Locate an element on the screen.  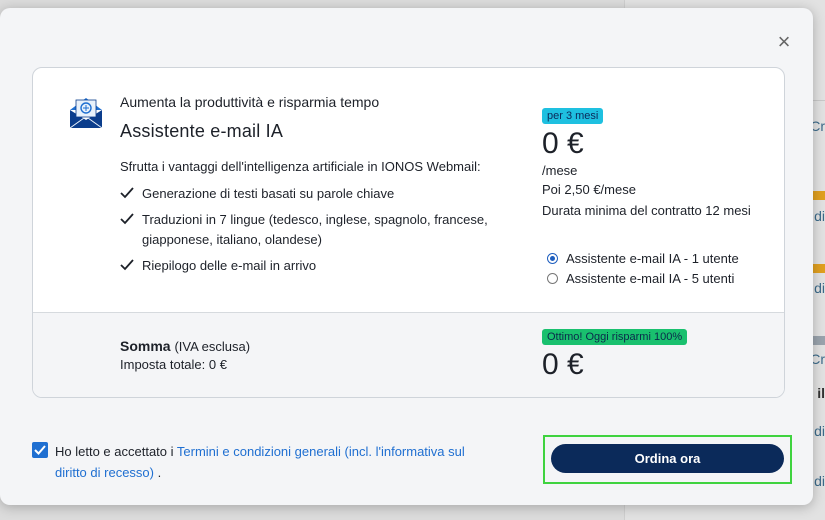
tax-total: Imposta totale: 0 € is located at coordinates (173, 364).